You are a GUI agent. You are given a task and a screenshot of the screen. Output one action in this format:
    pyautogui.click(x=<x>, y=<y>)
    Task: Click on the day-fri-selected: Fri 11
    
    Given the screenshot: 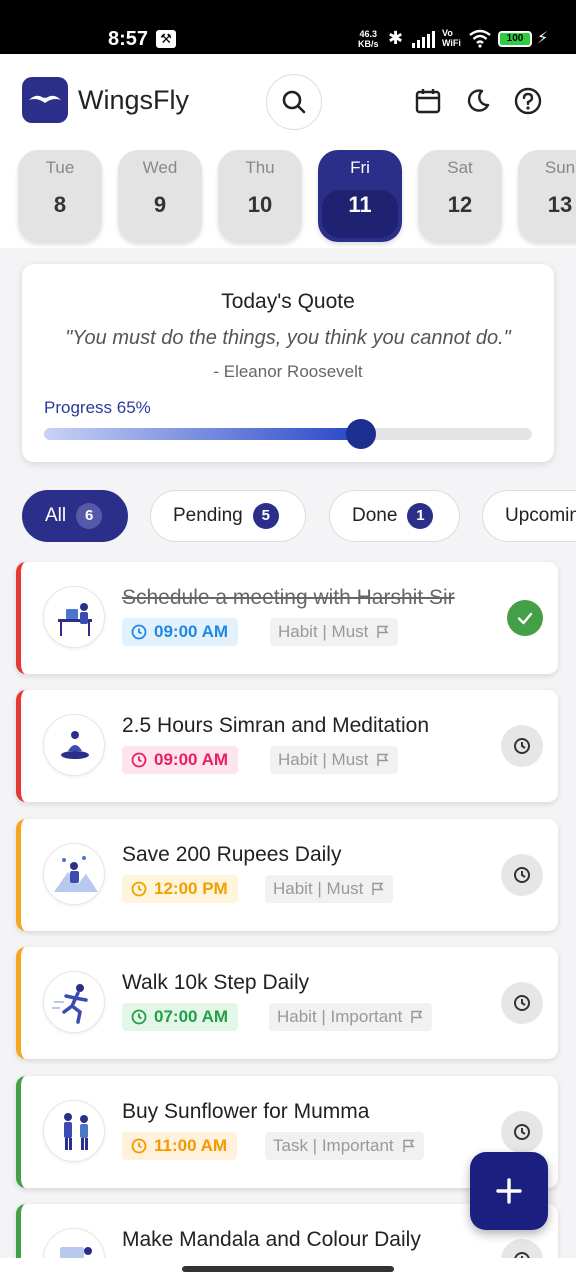 What is the action you would take?
    pyautogui.click(x=360, y=196)
    